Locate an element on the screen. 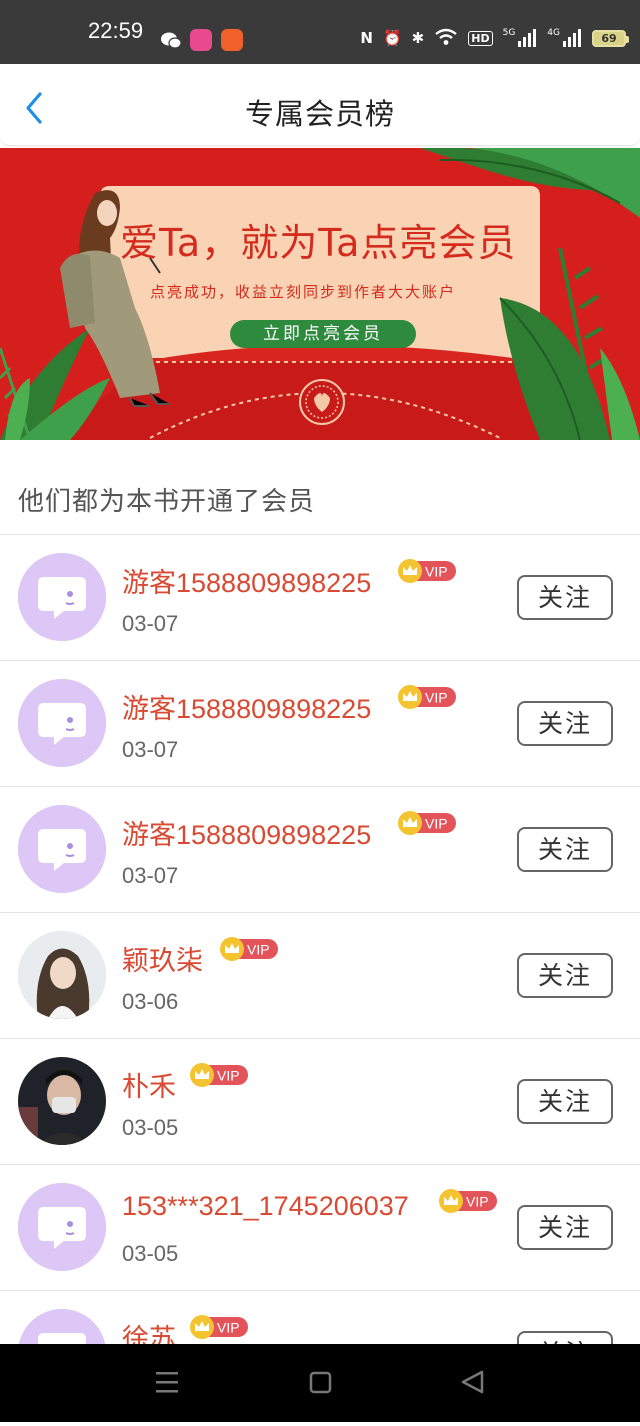 This screenshot has height=1426, width=640. home-icon is located at coordinates (320, 1382).